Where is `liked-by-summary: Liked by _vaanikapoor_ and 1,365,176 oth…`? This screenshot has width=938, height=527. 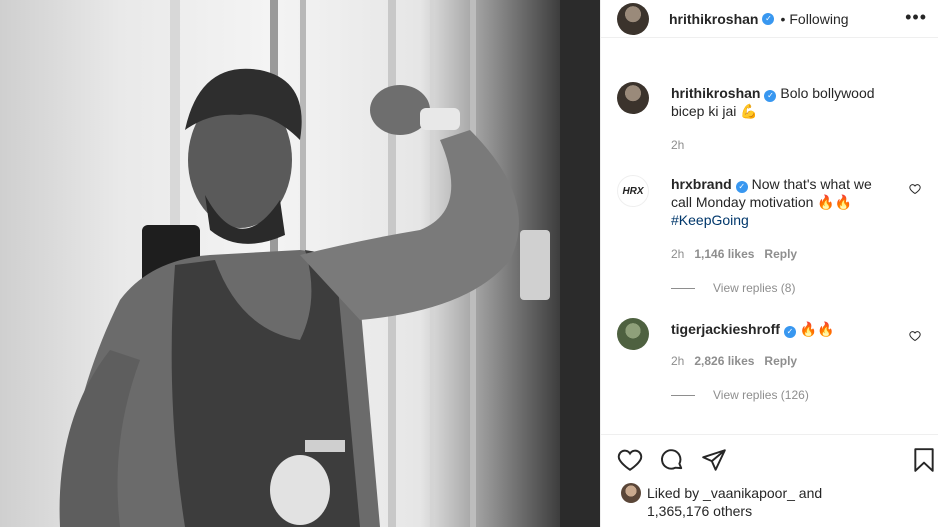 liked-by-summary: Liked by _vaanikapoor_ and 1,365,176 oth… is located at coordinates (787, 502).